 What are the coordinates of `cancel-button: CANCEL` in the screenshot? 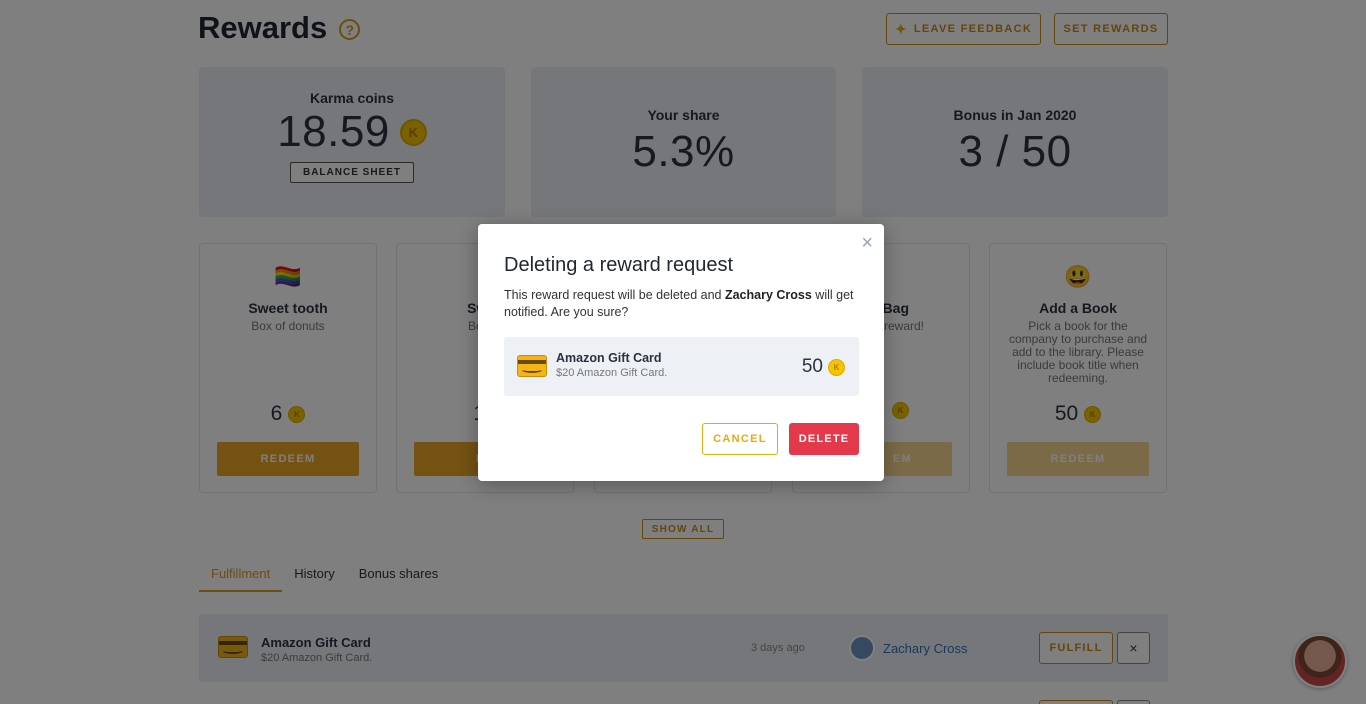 It's located at (740, 439).